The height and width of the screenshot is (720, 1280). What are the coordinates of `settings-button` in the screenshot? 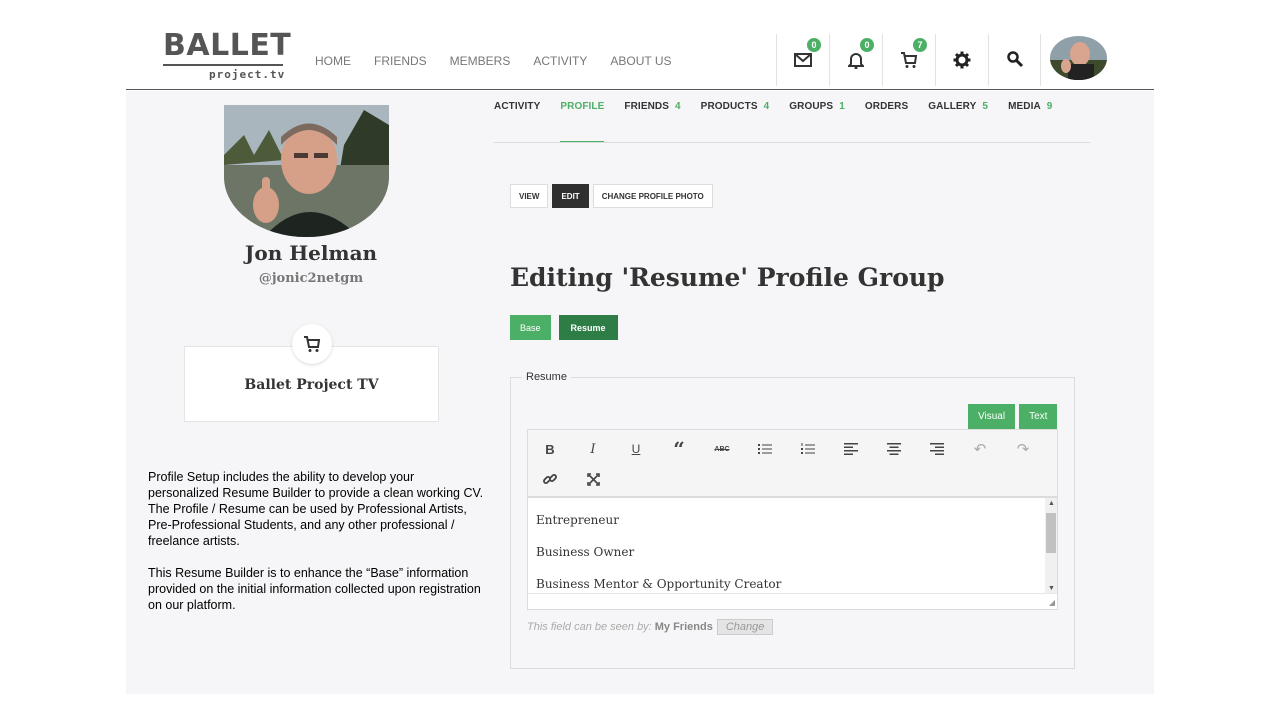 It's located at (961, 60).